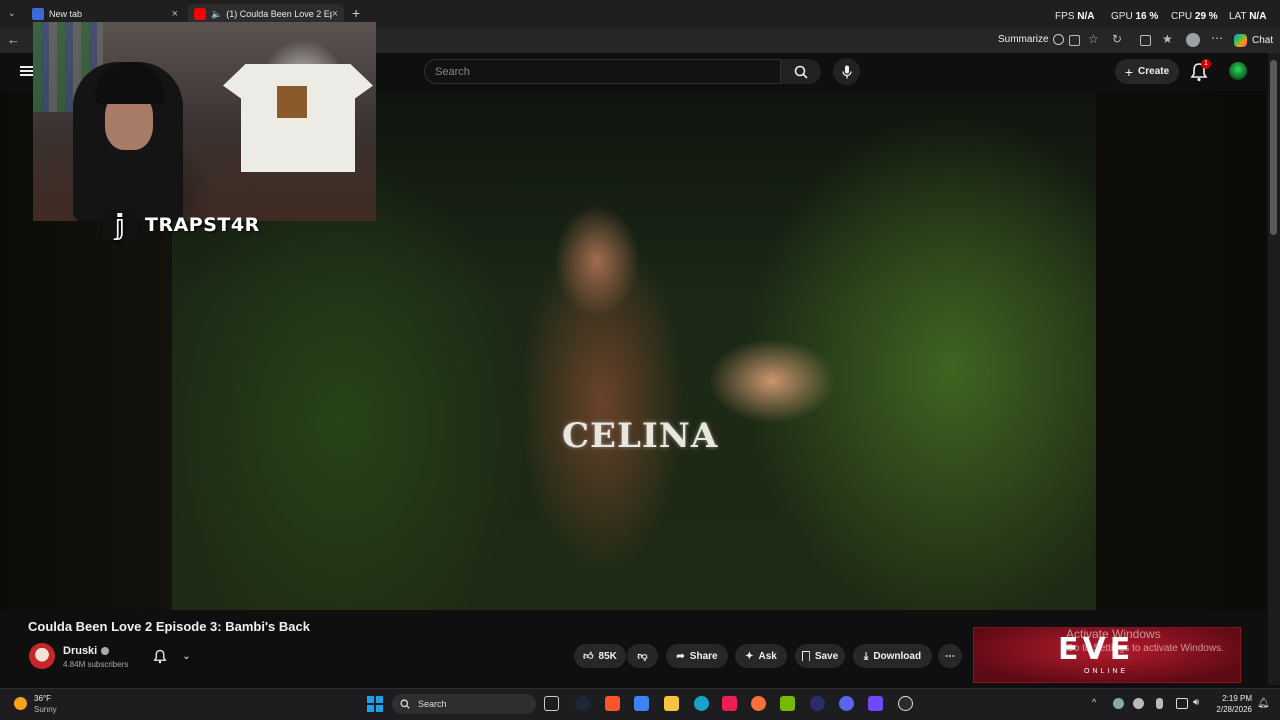 This screenshot has height=720, width=1280. I want to click on copilot-icon, so click(1058, 39).